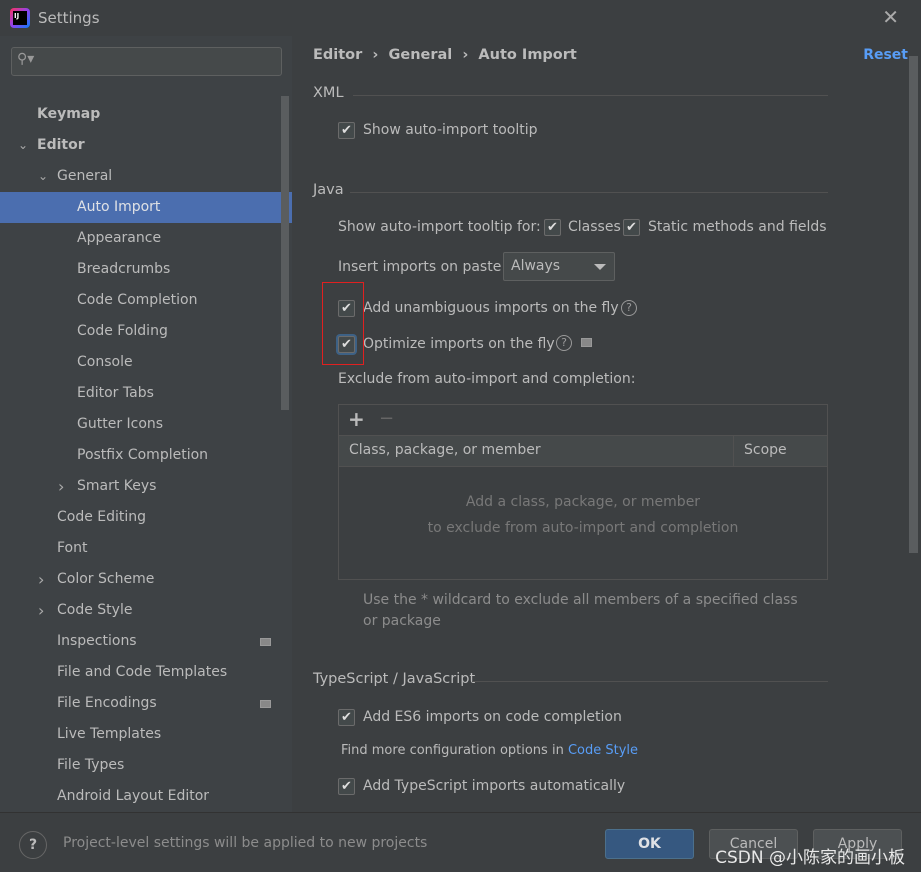  Describe the element at coordinates (119, 238) in the screenshot. I see `sidebar-item-label: Appearance` at that location.